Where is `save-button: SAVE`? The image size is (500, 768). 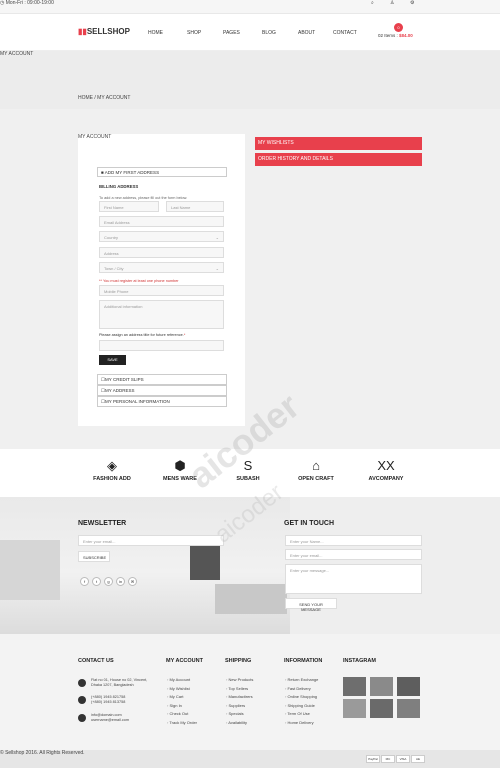 save-button: SAVE is located at coordinates (112, 360).